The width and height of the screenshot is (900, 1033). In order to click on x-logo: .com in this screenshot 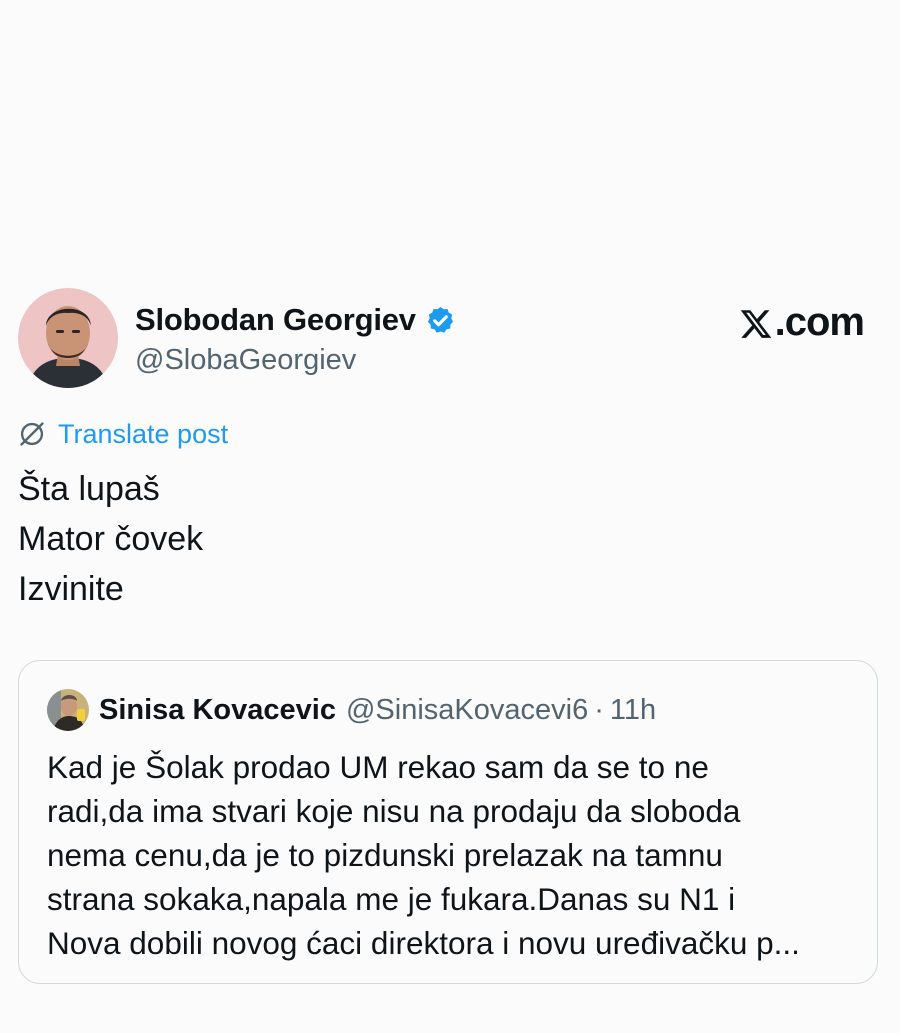, I will do `click(802, 322)`.